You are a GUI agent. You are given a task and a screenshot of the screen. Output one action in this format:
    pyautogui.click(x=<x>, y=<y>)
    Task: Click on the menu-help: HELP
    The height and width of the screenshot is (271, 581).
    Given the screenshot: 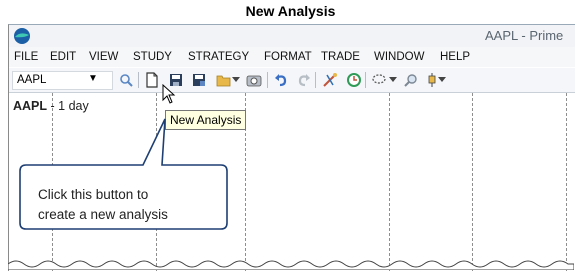 What is the action you would take?
    pyautogui.click(x=455, y=57)
    